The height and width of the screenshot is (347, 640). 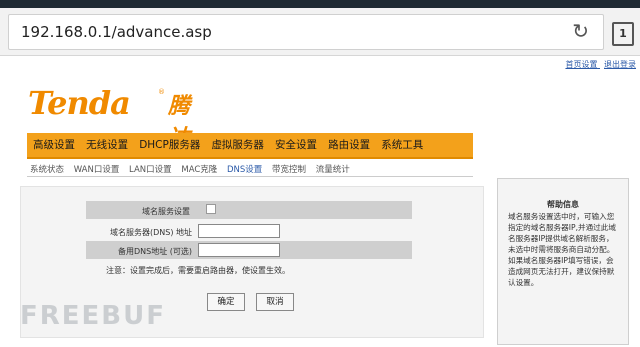 I want to click on secondary-dns-row: 备用DNS地址 (可选), so click(x=249, y=250).